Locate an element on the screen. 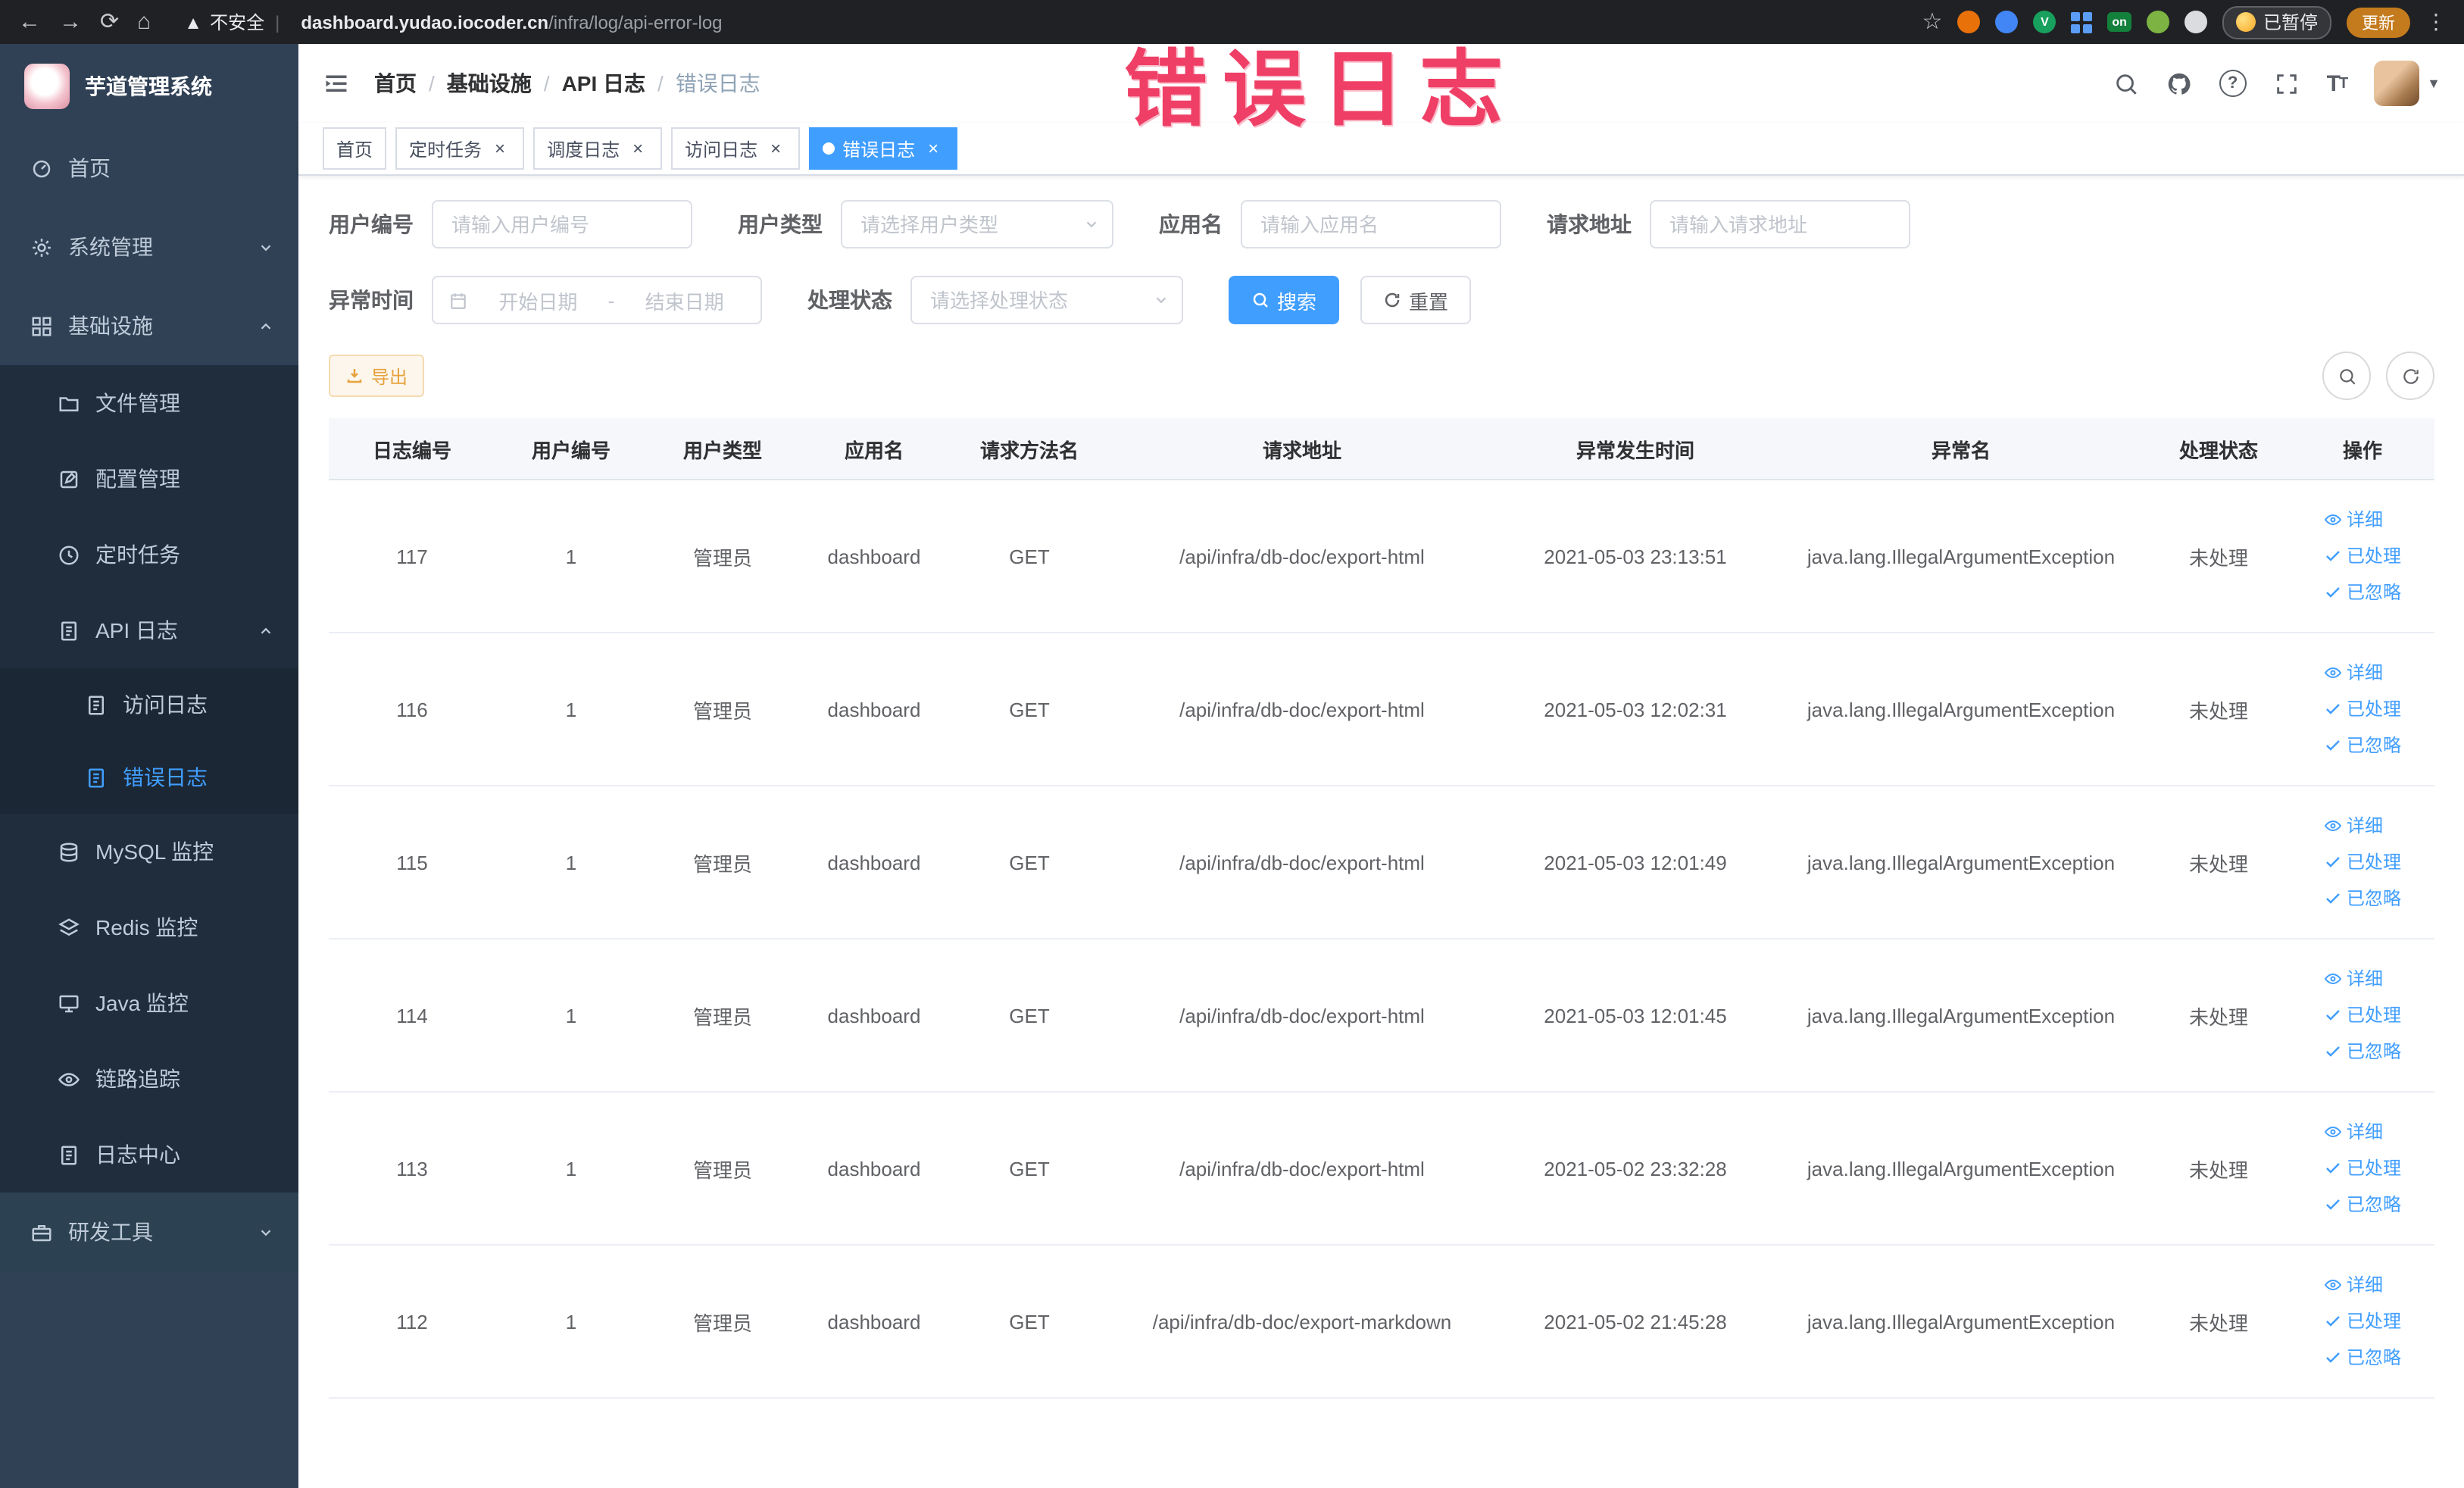 This screenshot has width=2464, height=1488. caret-down-icon: ▼ is located at coordinates (2434, 83).